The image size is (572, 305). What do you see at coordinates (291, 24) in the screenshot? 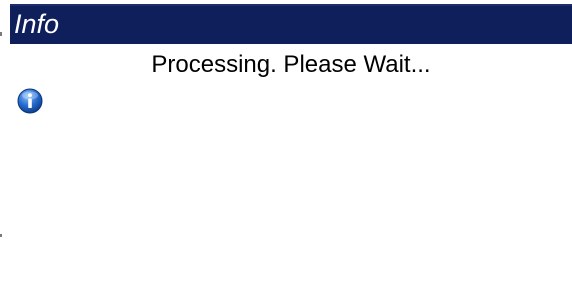
I see `dialog-titlebar: Info` at bounding box center [291, 24].